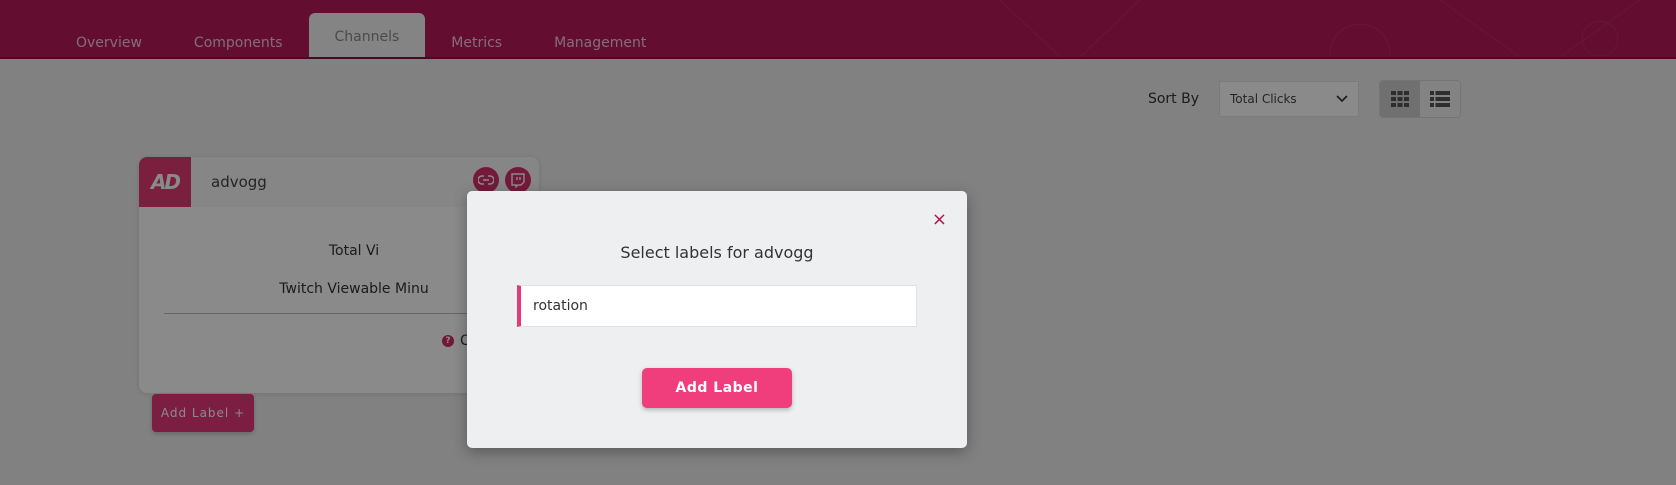 Image resolution: width=1676 pixels, height=485 pixels. Describe the element at coordinates (939, 219) in the screenshot. I see `close-icon: ×` at that location.